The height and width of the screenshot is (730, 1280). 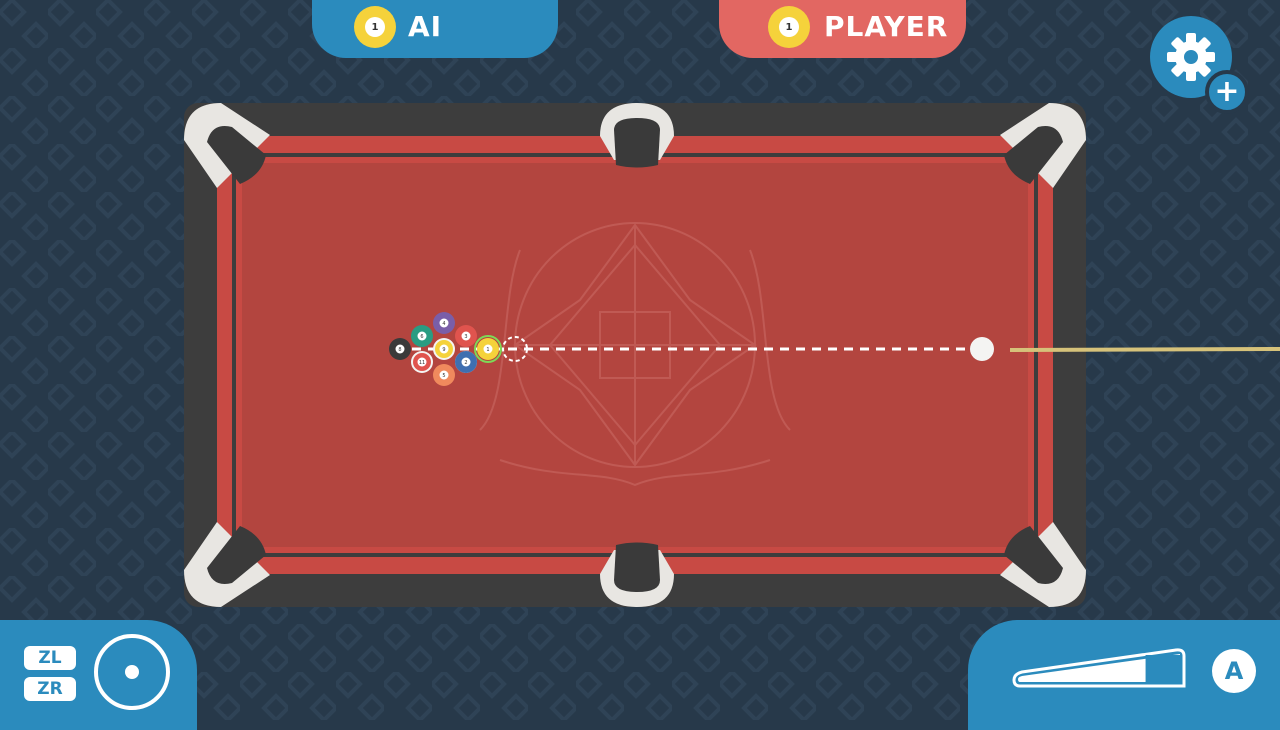 I want to click on ball-5: 5, so click(x=444, y=375).